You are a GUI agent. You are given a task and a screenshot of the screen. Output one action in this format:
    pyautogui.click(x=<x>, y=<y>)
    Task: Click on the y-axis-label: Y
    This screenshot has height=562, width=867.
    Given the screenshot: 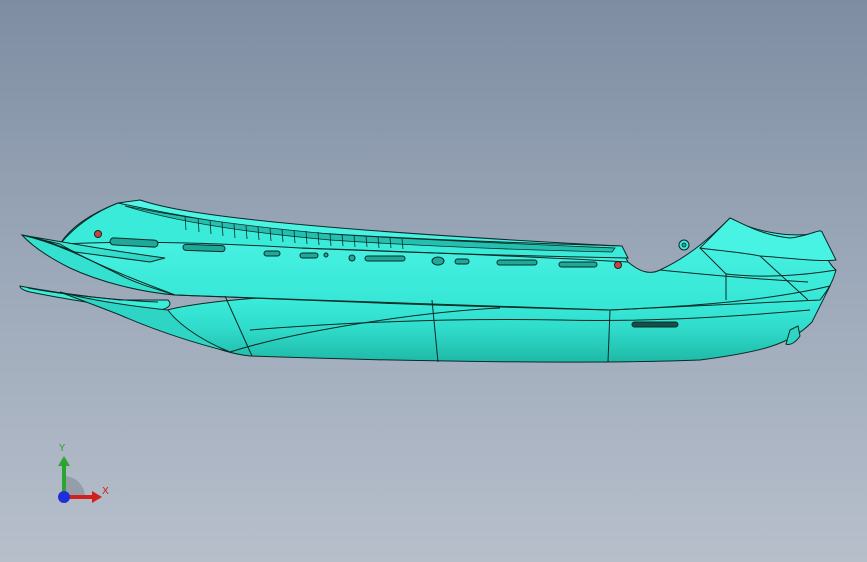 What is the action you would take?
    pyautogui.click(x=62, y=448)
    